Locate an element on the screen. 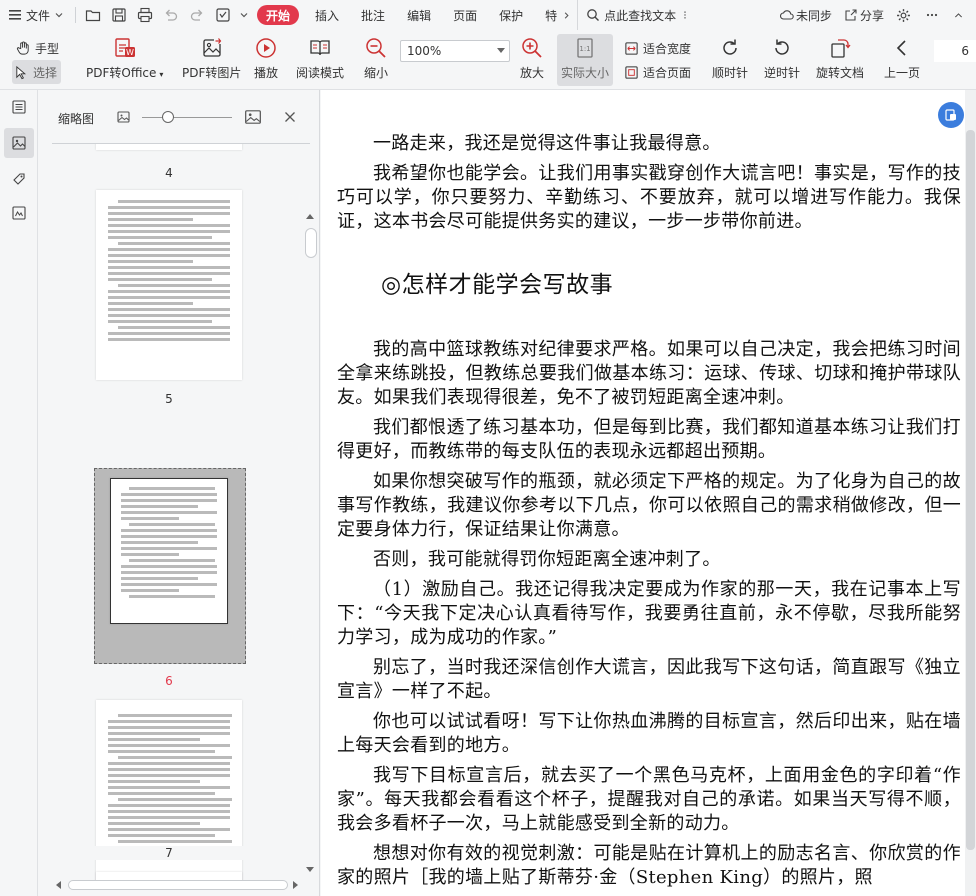 This screenshot has width=976, height=896. page-number-input: 6 is located at coordinates (955, 51).